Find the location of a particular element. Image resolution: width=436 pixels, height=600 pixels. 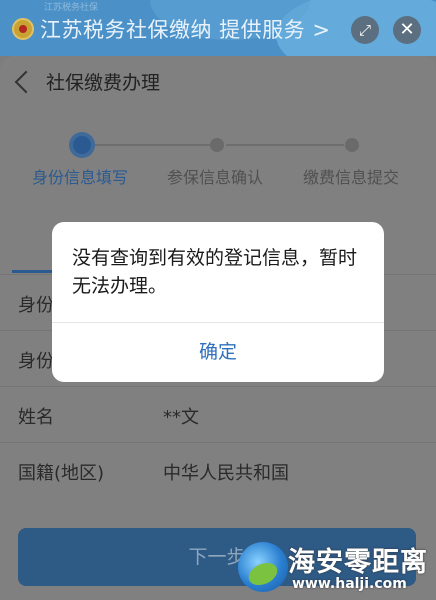

field-label: 国籍(地区) is located at coordinates (61, 473).